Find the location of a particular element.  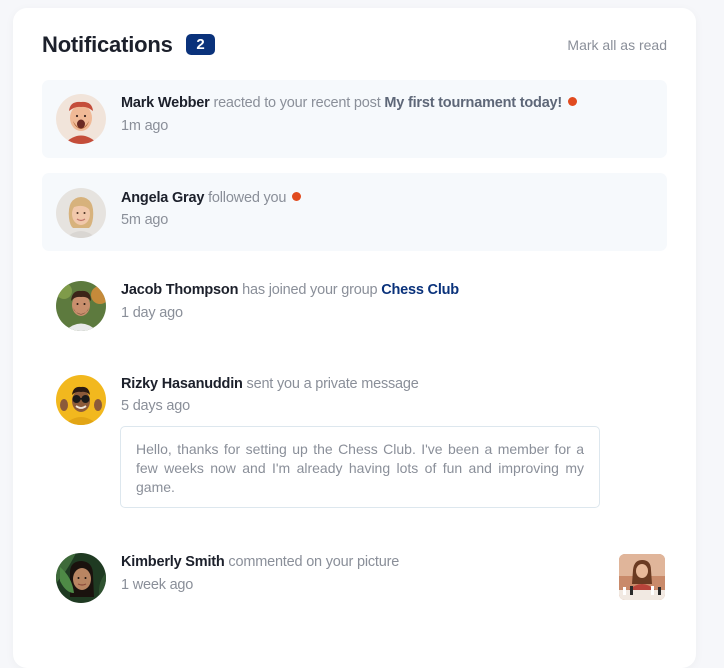

action-text: followed you is located at coordinates (247, 198).